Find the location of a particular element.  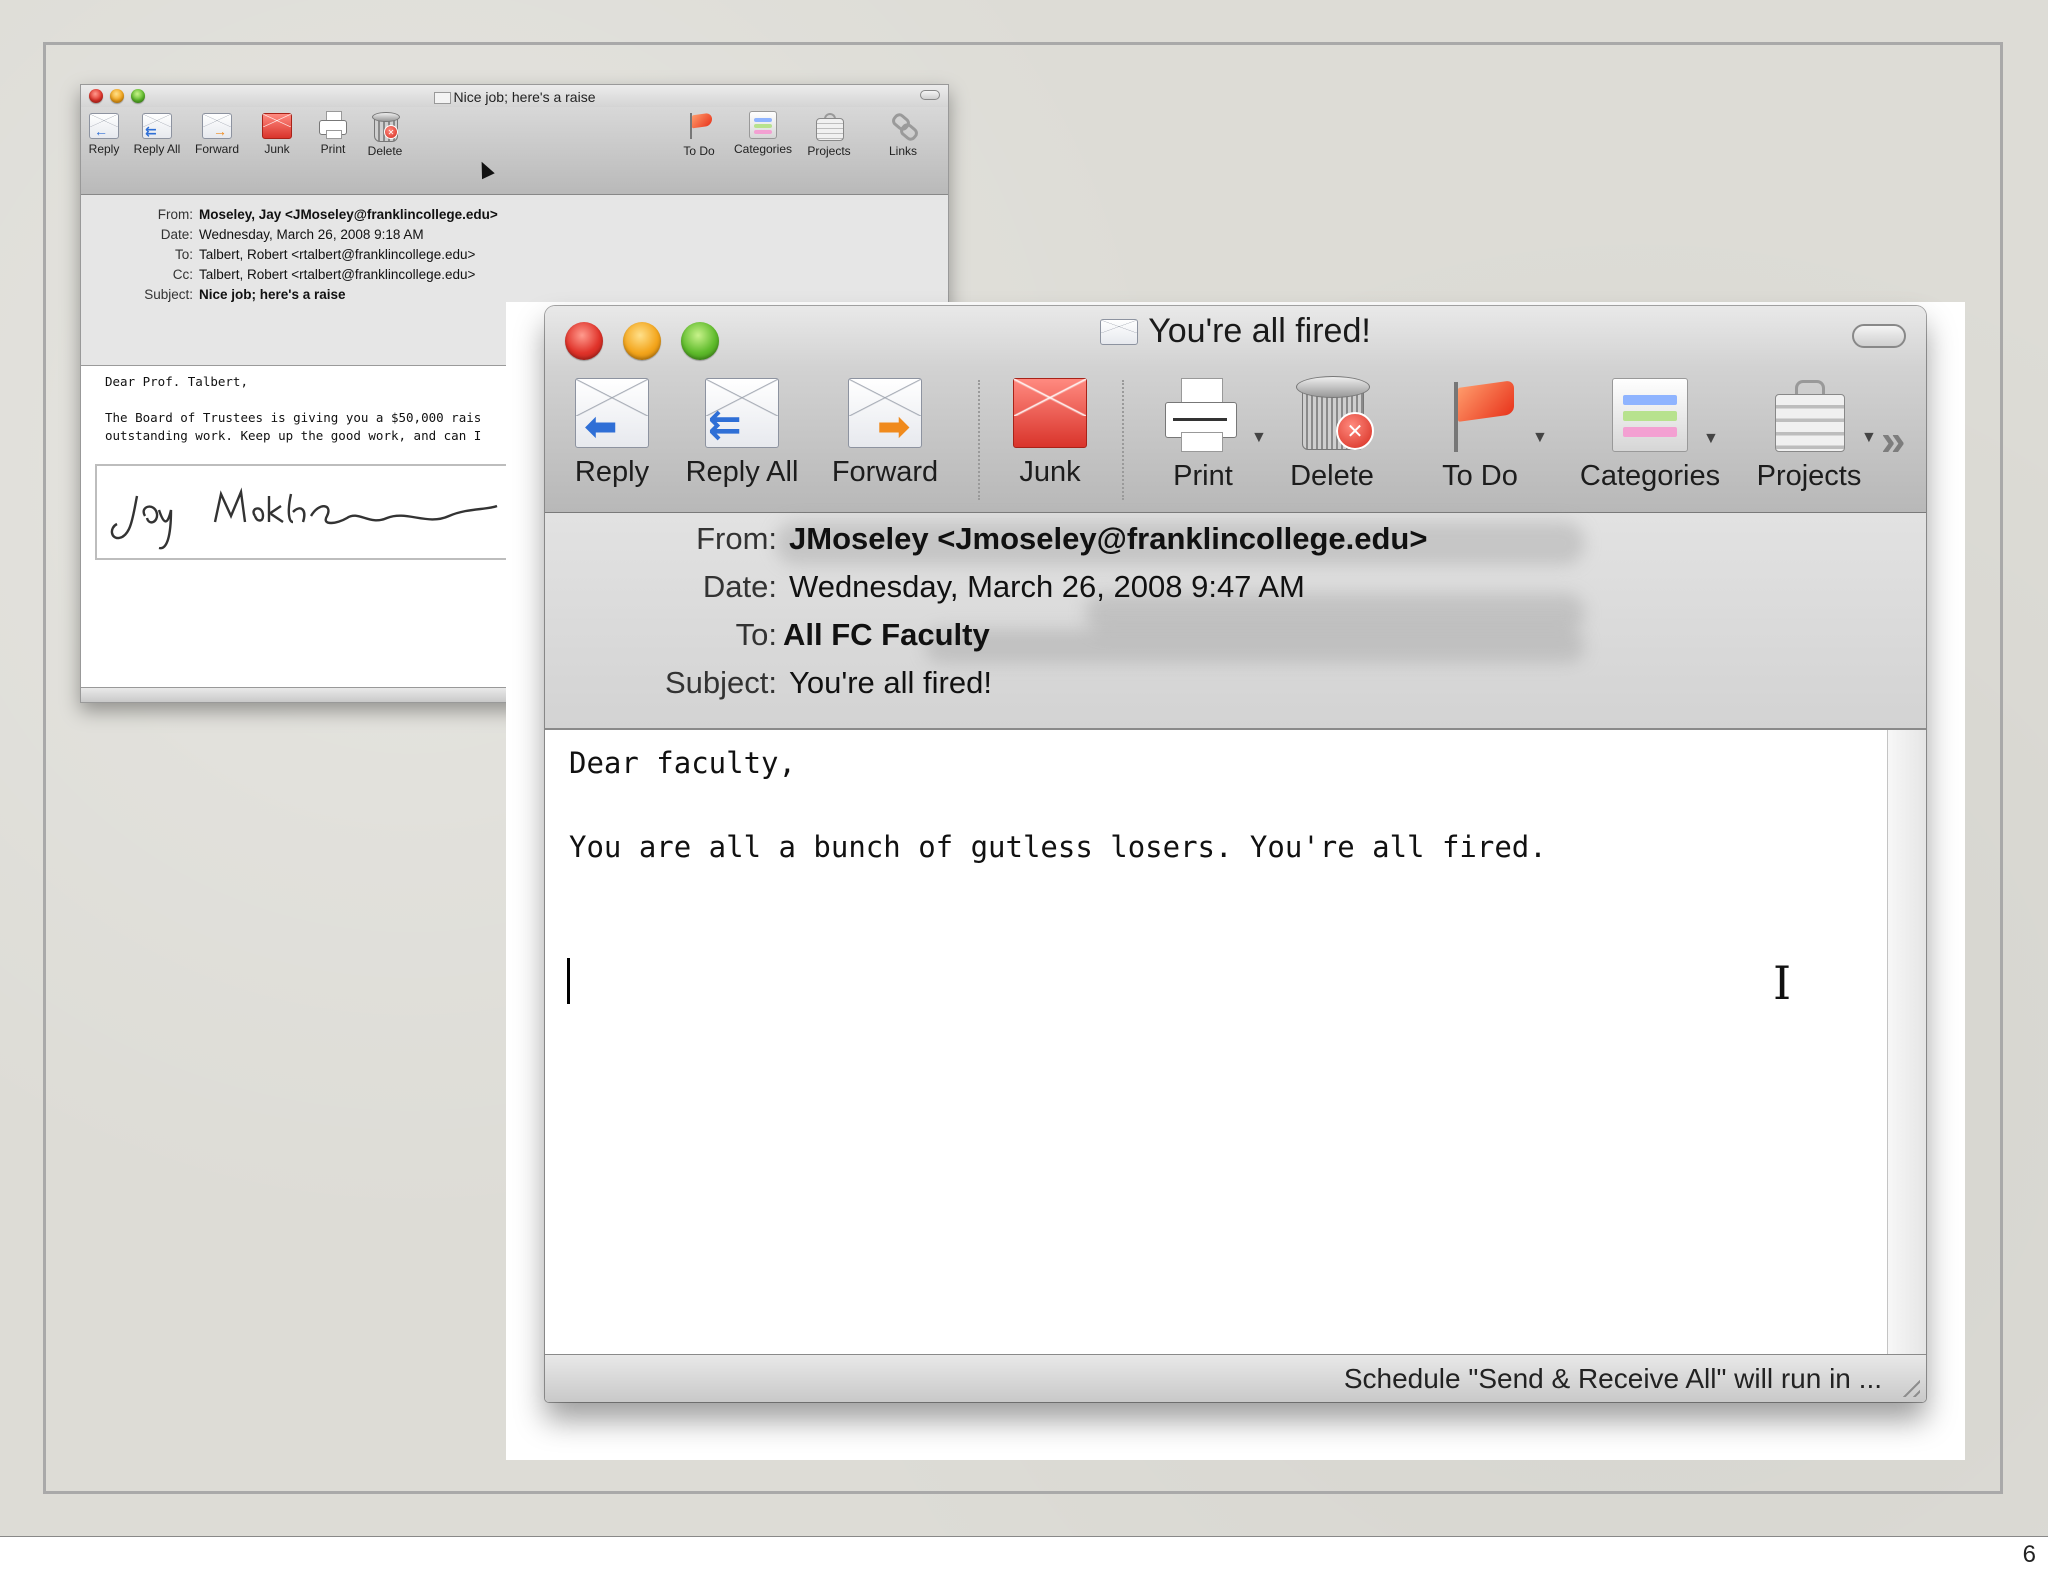

reply-button: ⬅ Reply is located at coordinates (612, 433).